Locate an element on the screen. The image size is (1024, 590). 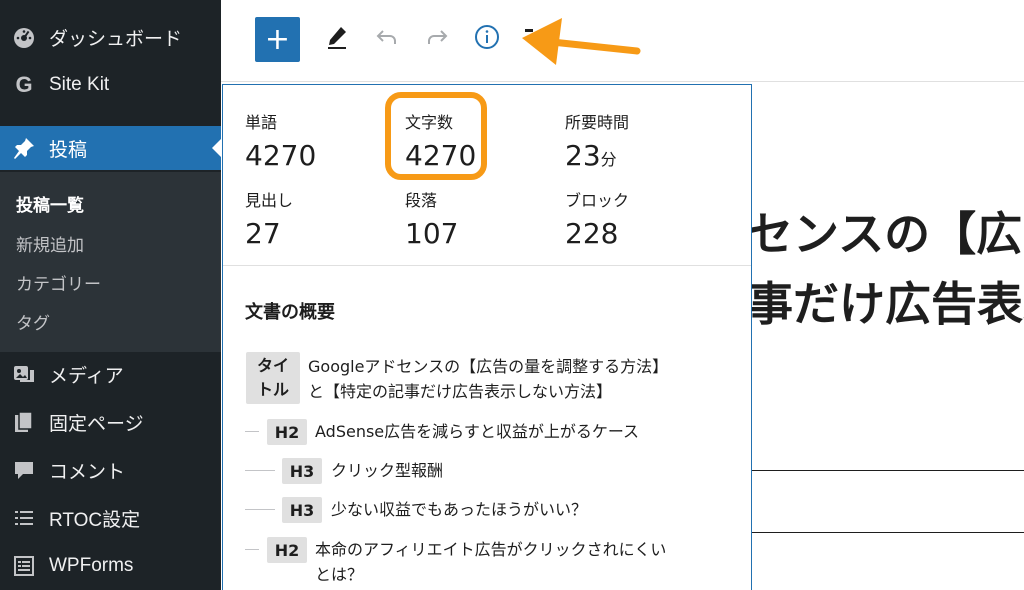
undo-icon is located at coordinates (387, 39).